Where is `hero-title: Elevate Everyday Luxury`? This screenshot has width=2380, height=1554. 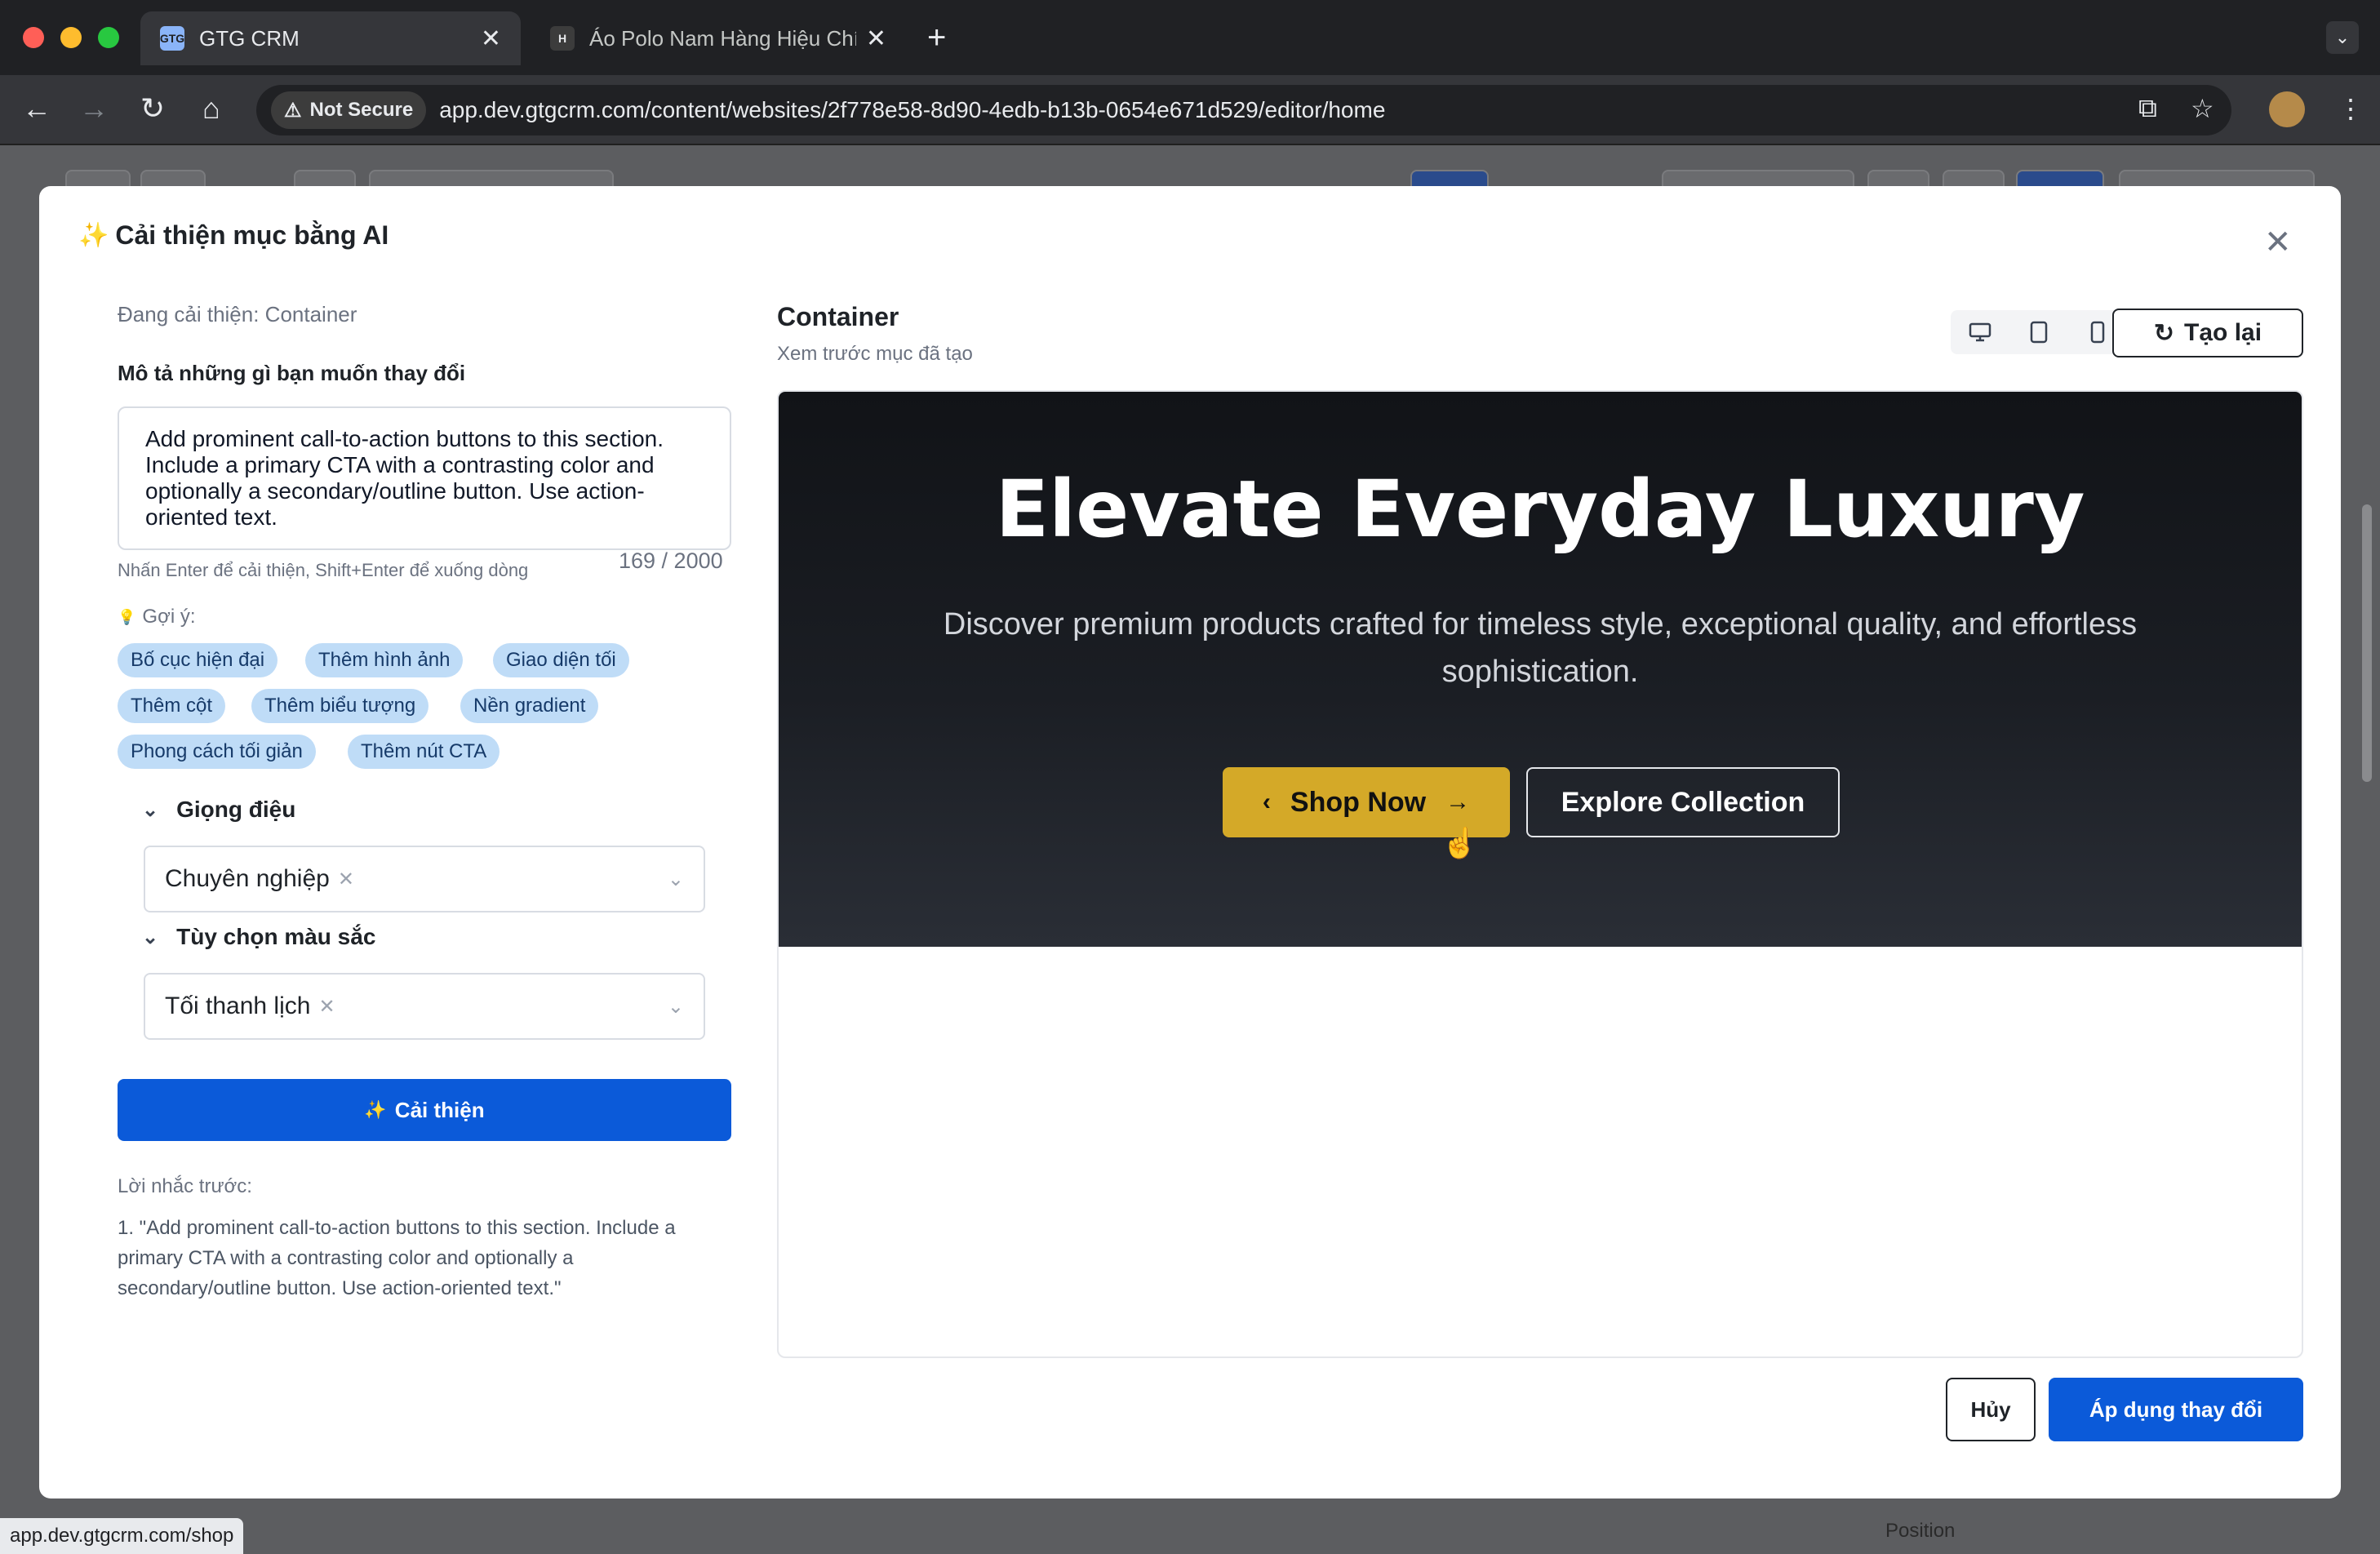 hero-title: Elevate Everyday Luxury is located at coordinates (1540, 509).